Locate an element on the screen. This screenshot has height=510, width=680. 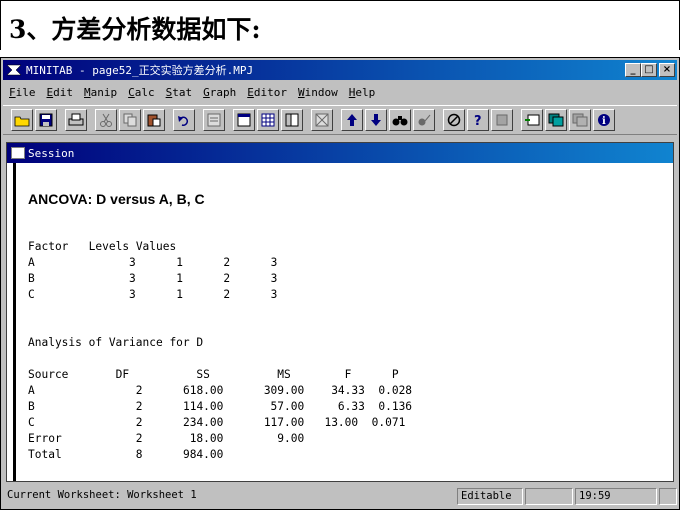
anova-row: Total 8 984.00 is located at coordinates (126, 454).